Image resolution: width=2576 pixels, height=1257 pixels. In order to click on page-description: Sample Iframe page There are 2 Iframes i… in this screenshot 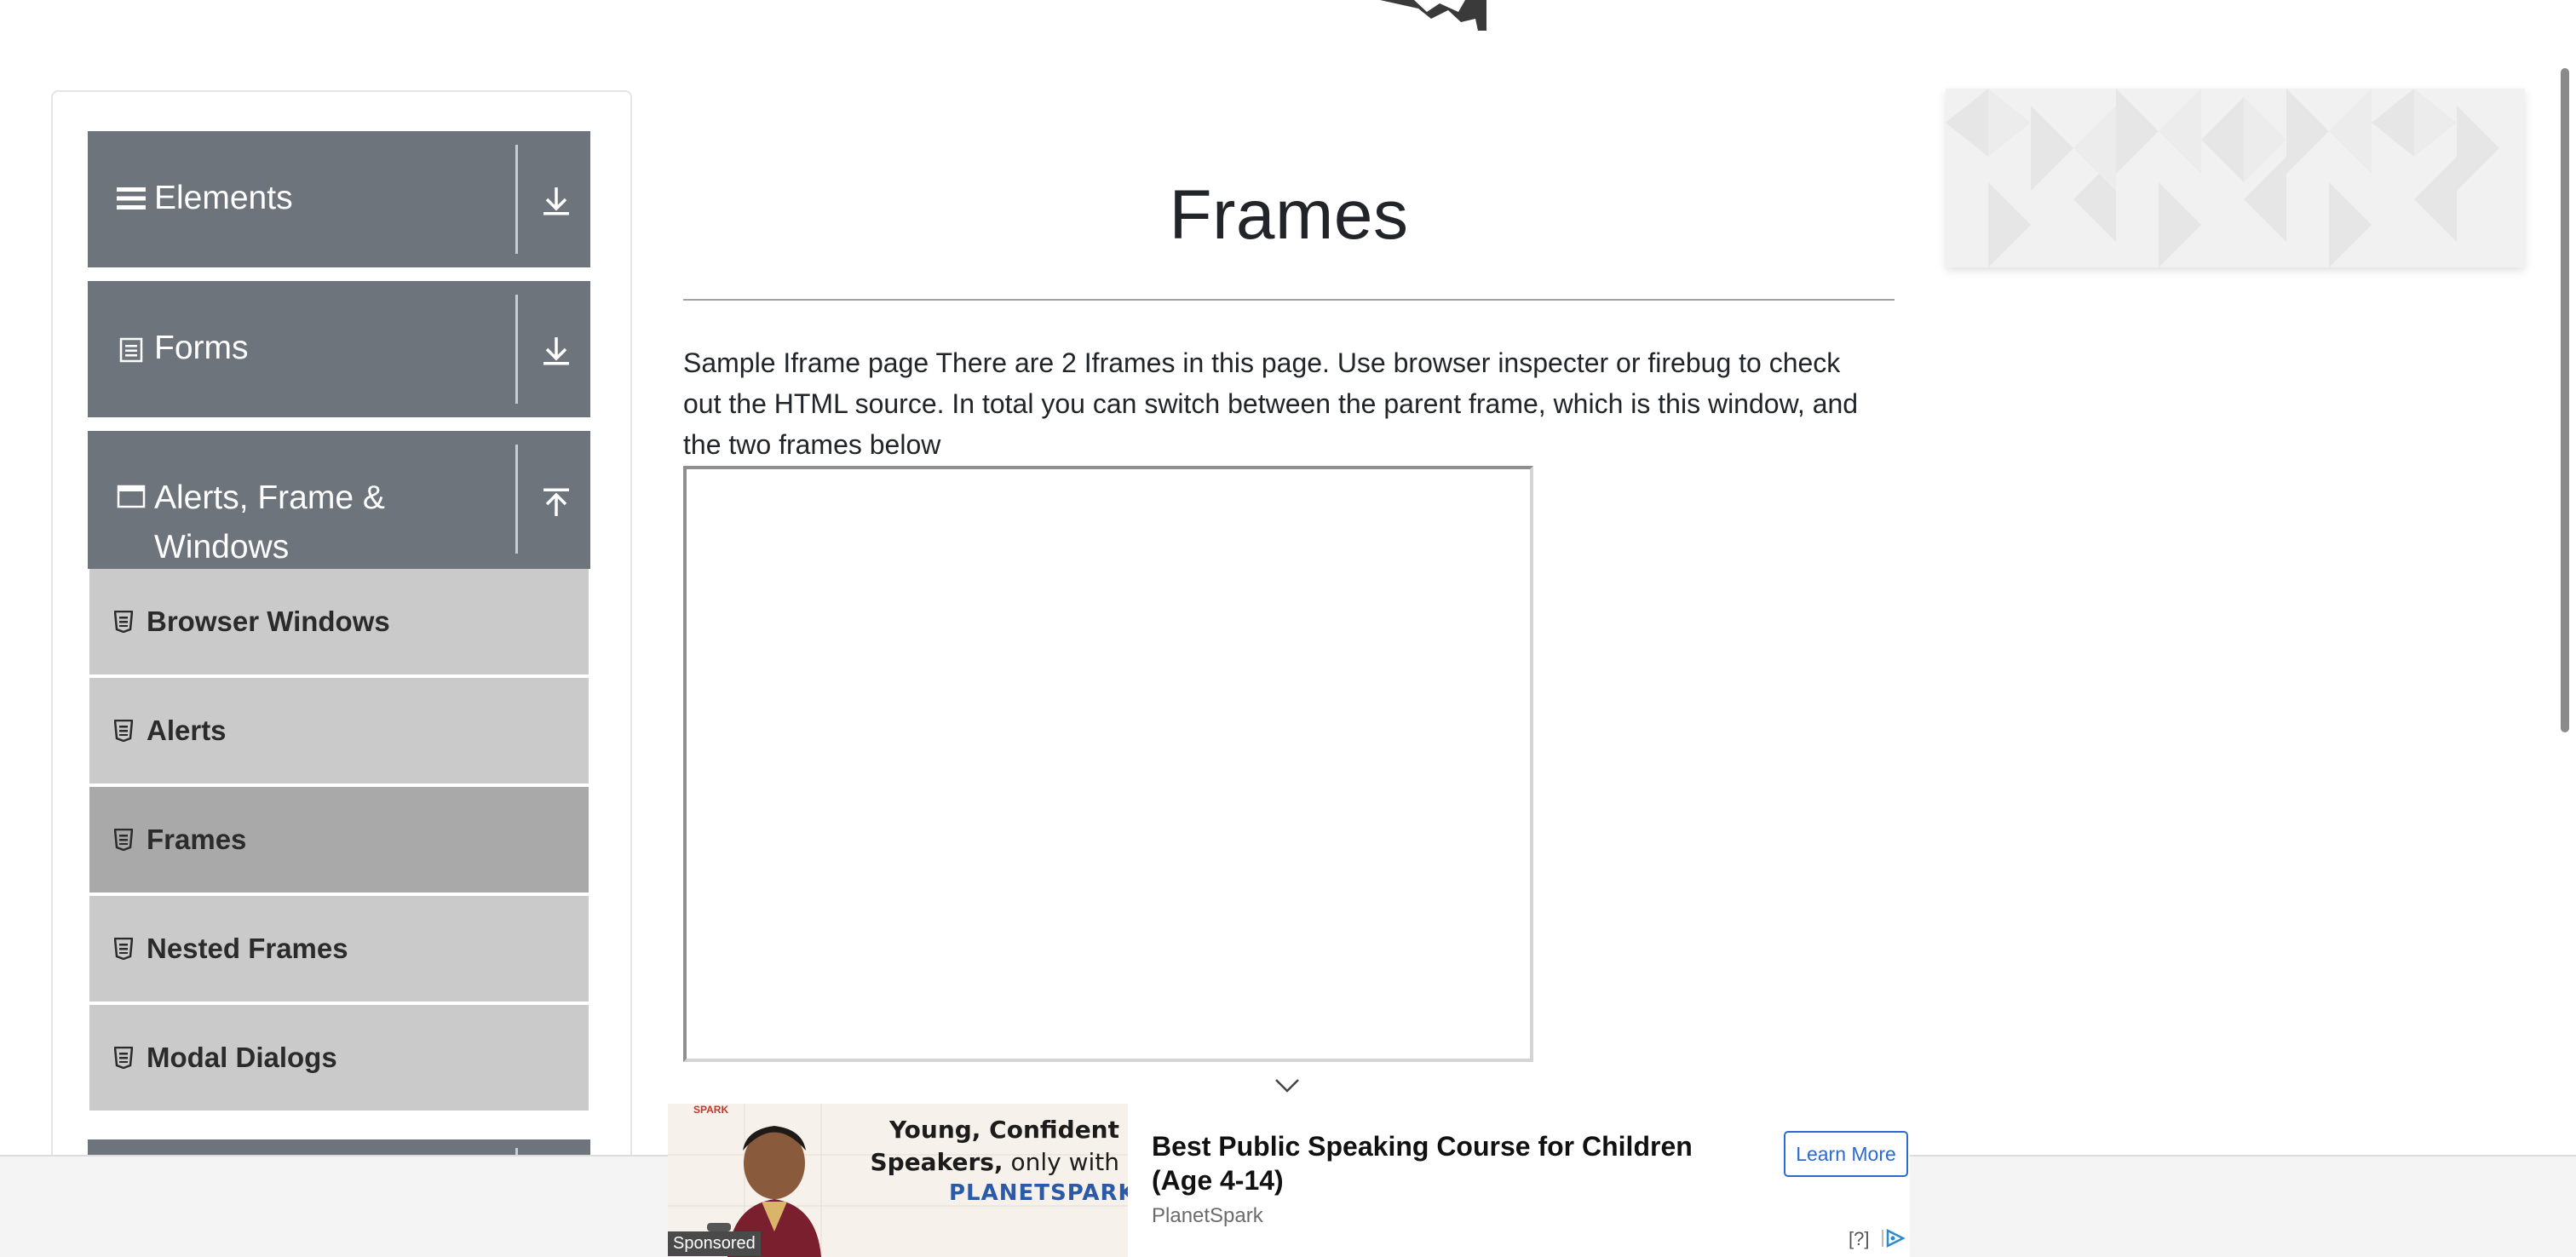, I will do `click(1292, 403)`.